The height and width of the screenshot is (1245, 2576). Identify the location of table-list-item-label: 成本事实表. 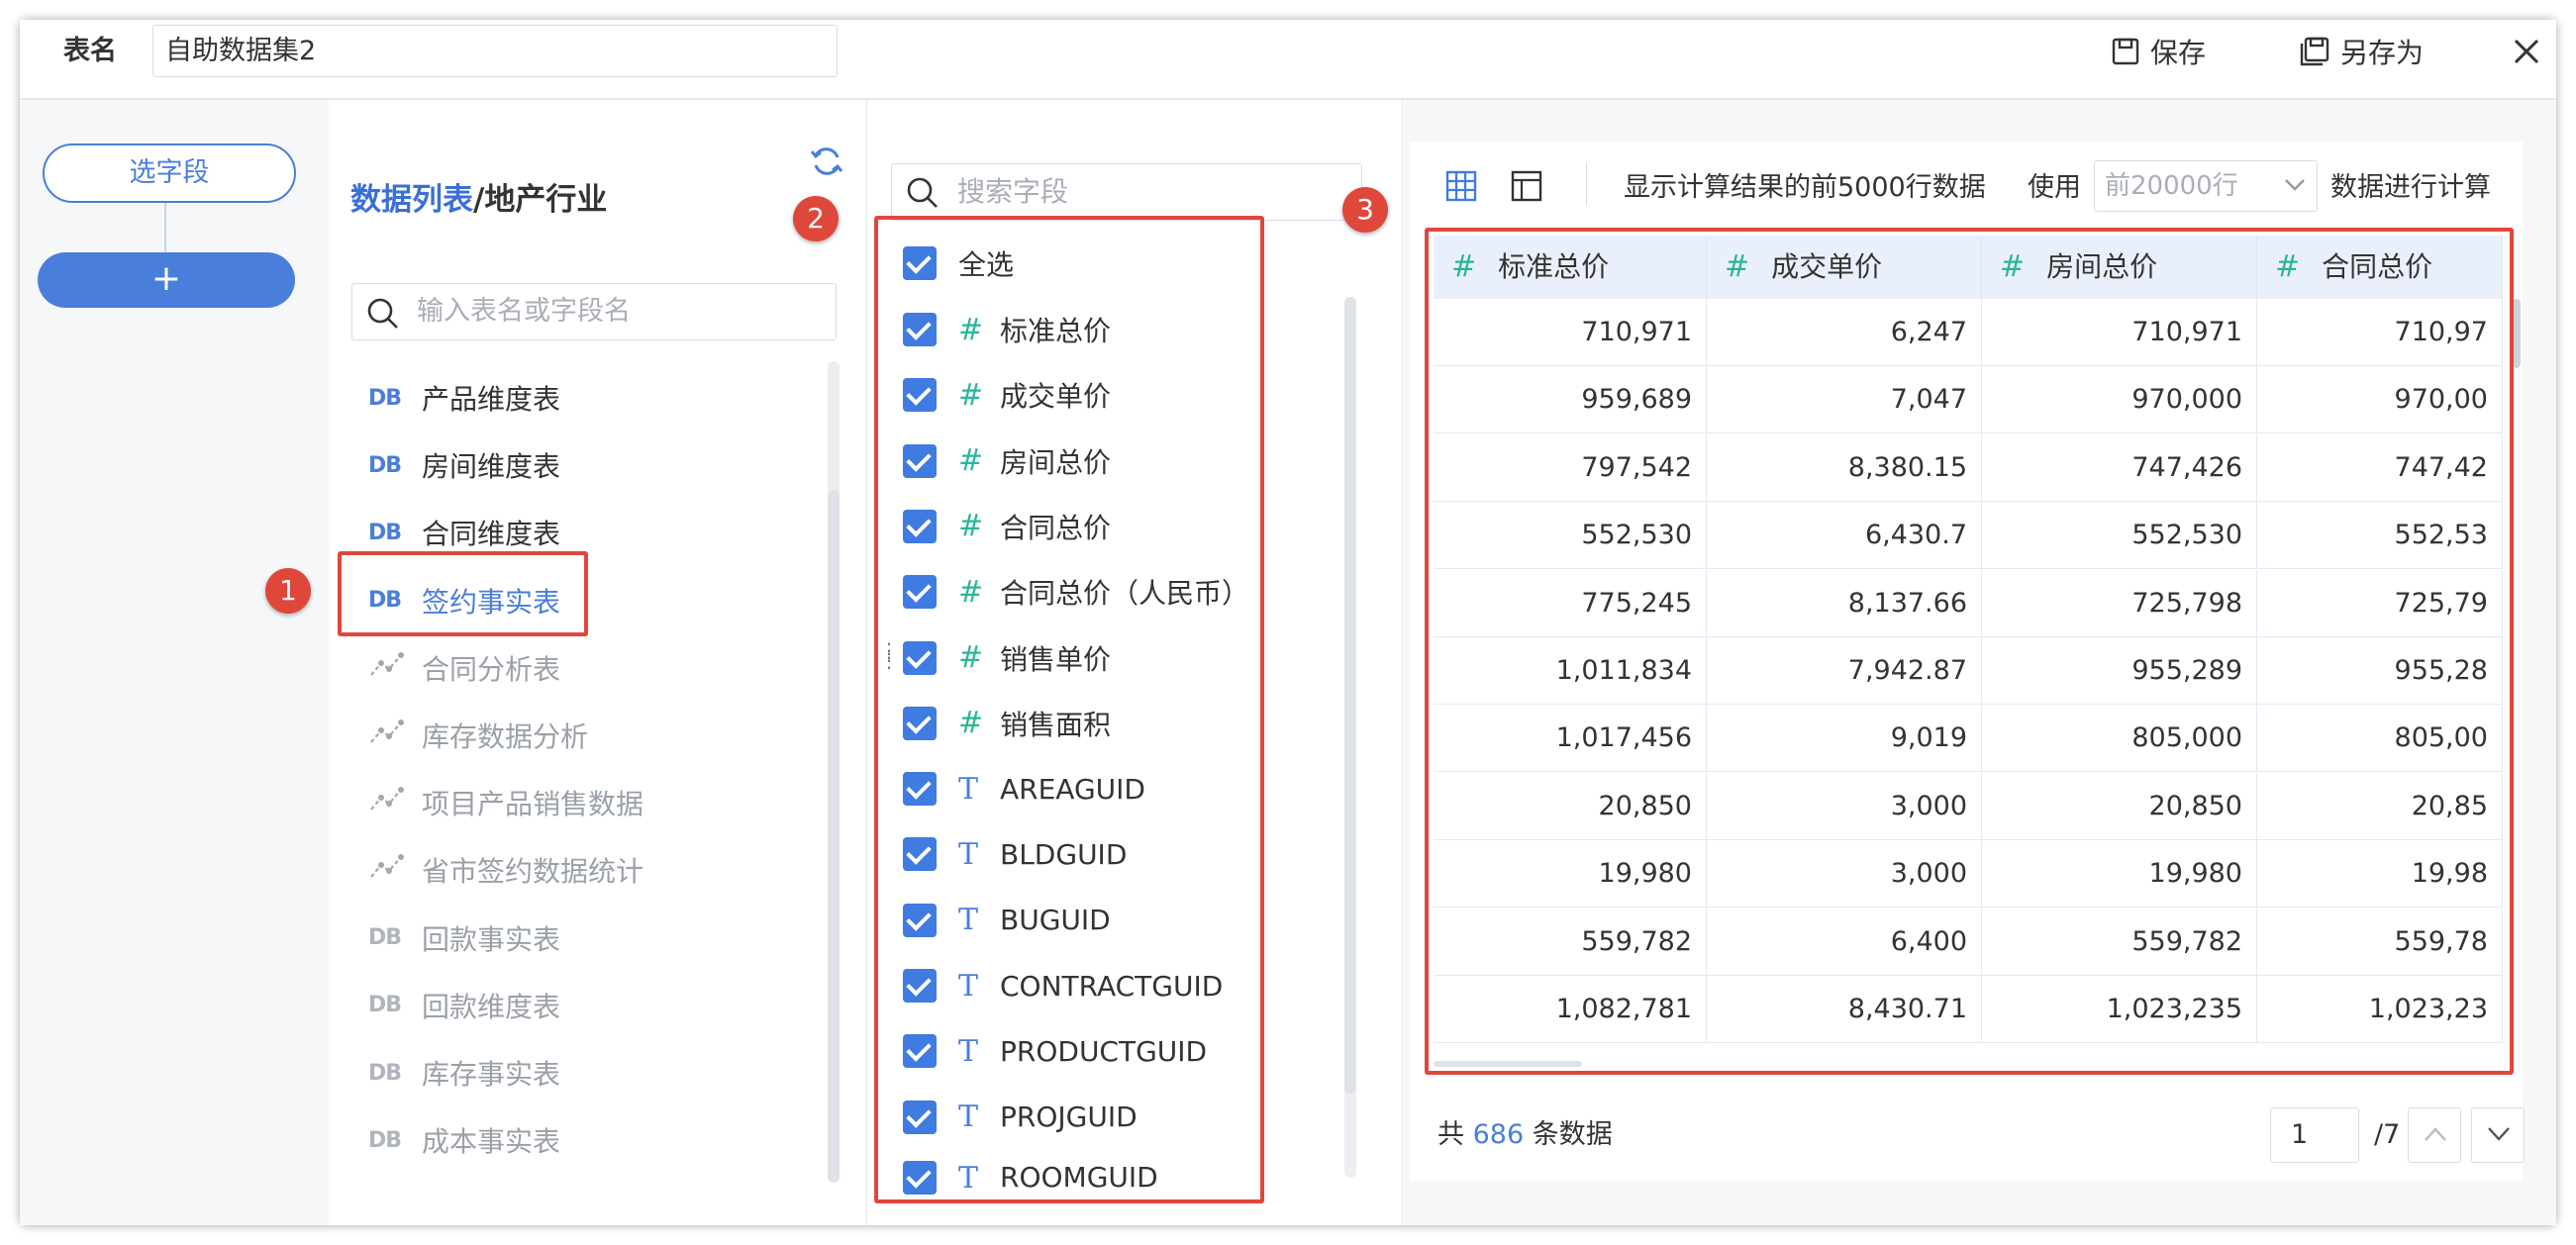
(492, 1142).